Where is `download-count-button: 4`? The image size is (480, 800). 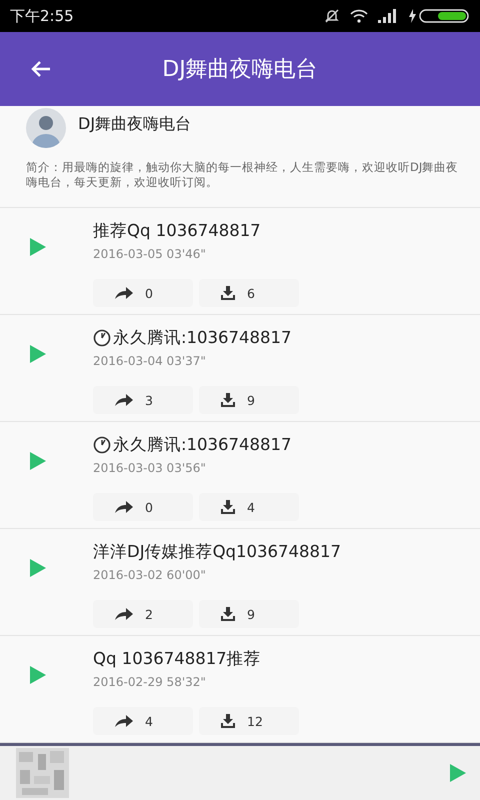 download-count-button: 4 is located at coordinates (249, 507).